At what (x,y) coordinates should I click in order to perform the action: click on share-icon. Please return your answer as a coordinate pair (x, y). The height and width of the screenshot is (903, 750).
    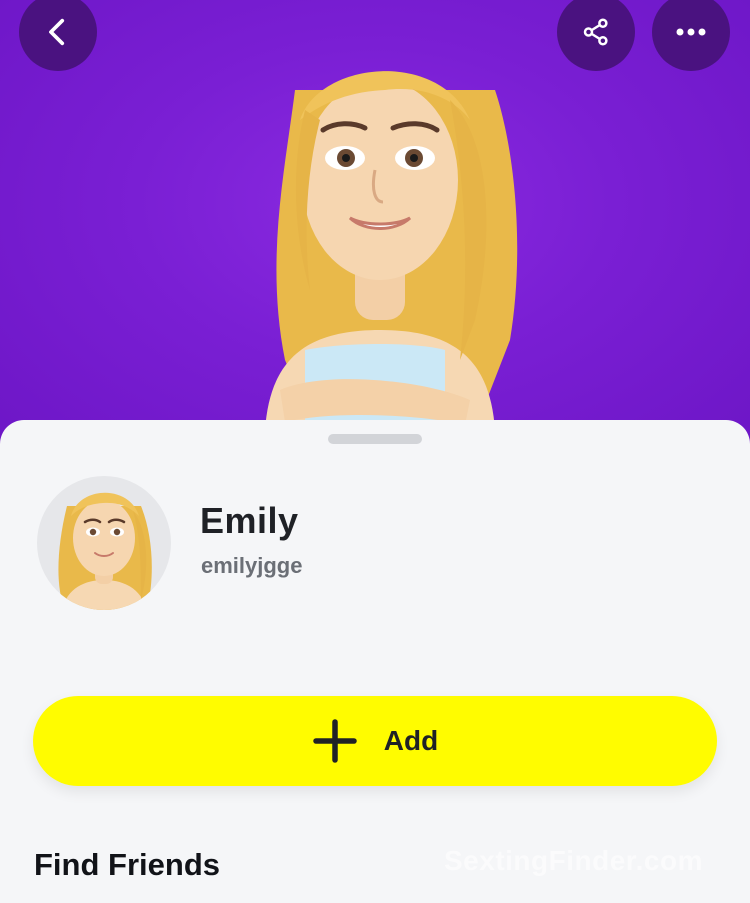
    Looking at the image, I should click on (596, 32).